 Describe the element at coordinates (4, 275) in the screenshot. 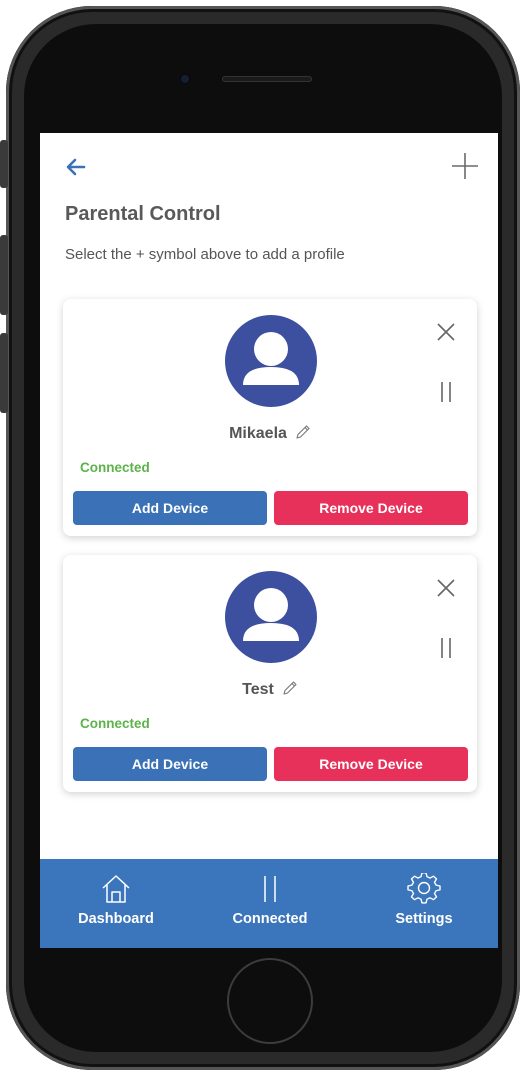

I see `volume-up-button` at that location.